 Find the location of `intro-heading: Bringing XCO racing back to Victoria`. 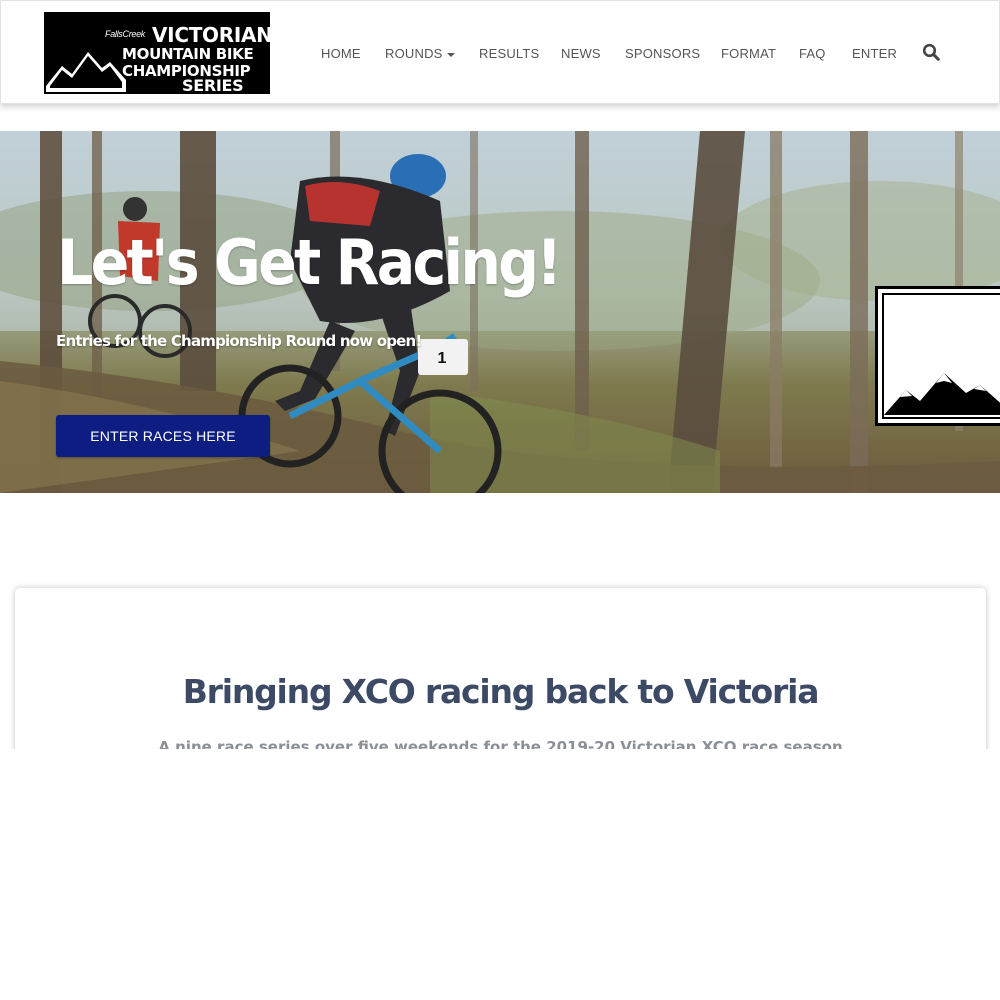

intro-heading: Bringing XCO racing back to Victoria is located at coordinates (501, 691).